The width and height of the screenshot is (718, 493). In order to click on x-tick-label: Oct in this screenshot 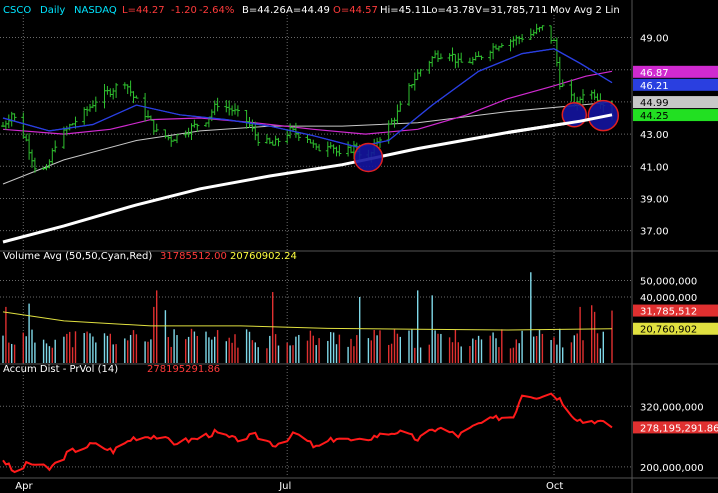, I will do `click(554, 486)`.